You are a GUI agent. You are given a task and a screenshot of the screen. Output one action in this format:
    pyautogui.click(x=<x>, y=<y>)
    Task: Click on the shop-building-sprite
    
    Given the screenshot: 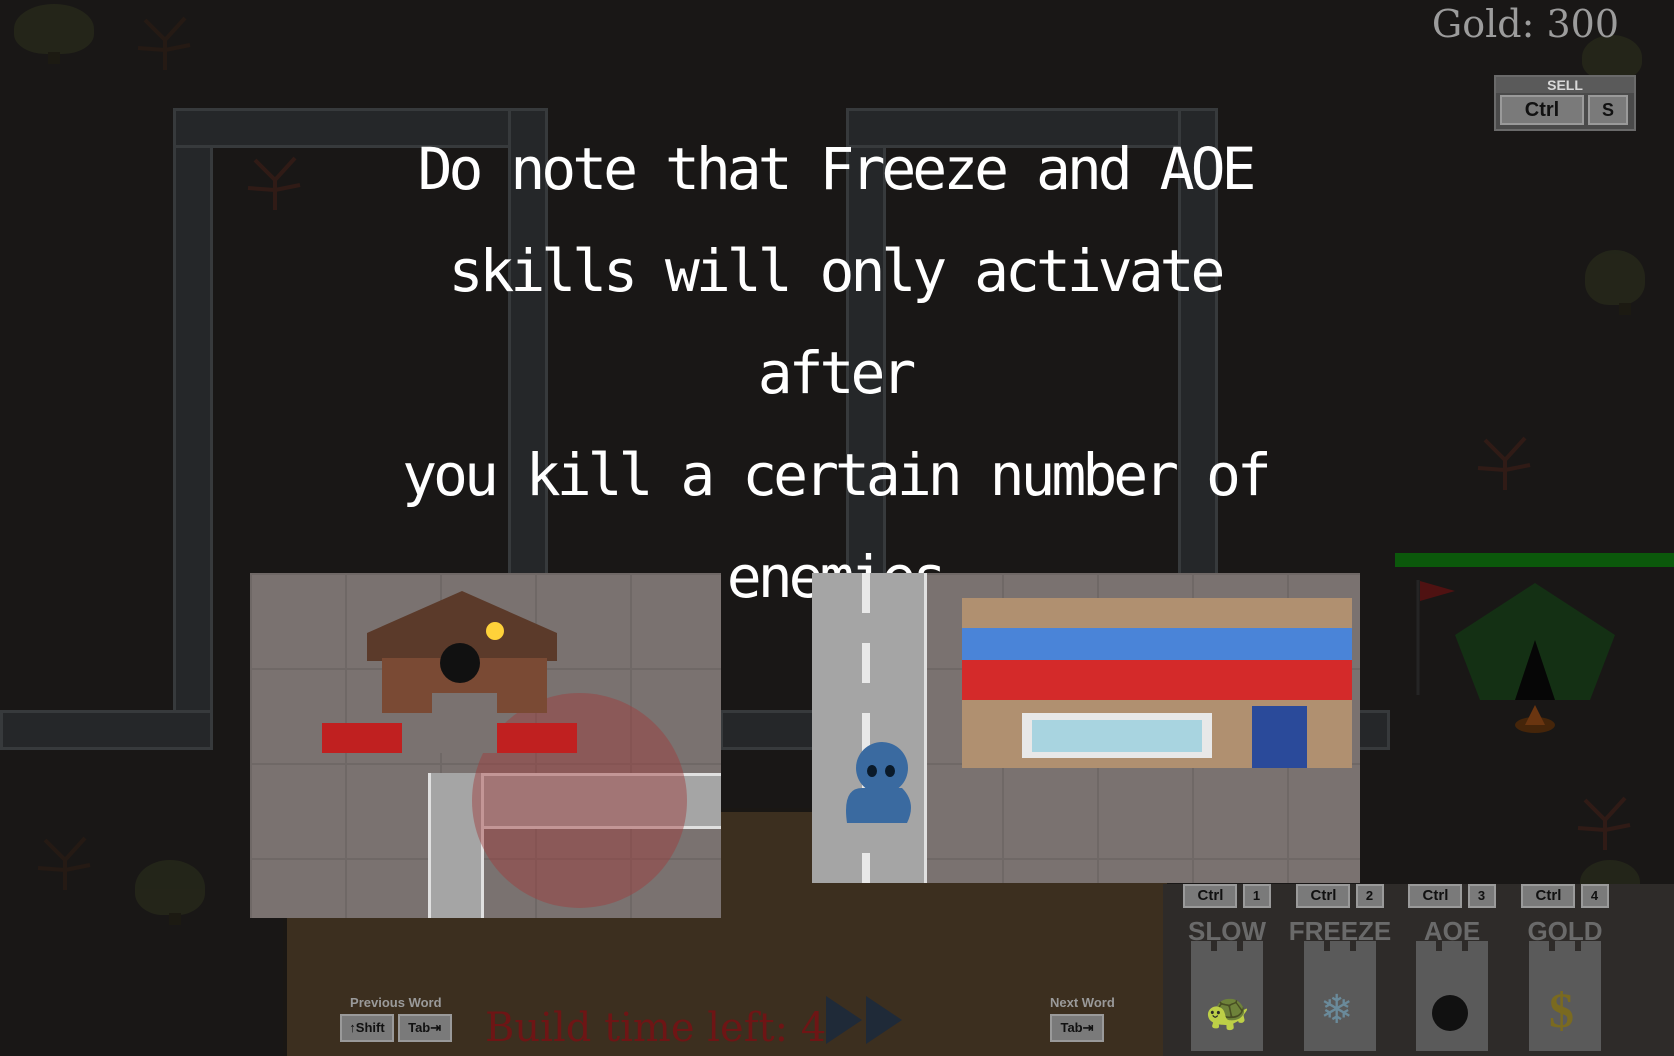 What is the action you would take?
    pyautogui.click(x=1157, y=683)
    